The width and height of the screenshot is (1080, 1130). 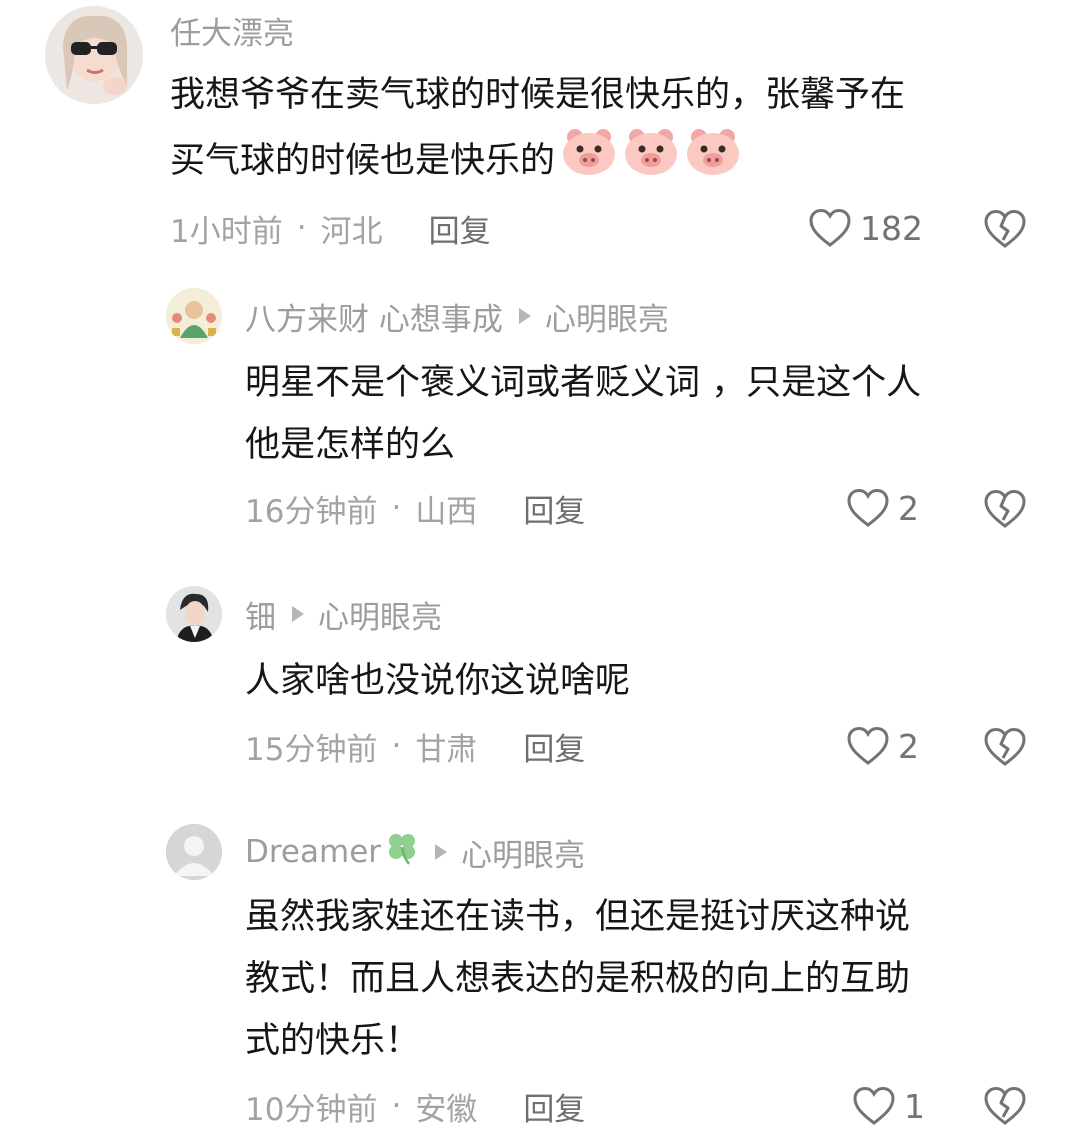 I want to click on comment-time: 16分钟前, so click(x=311, y=511).